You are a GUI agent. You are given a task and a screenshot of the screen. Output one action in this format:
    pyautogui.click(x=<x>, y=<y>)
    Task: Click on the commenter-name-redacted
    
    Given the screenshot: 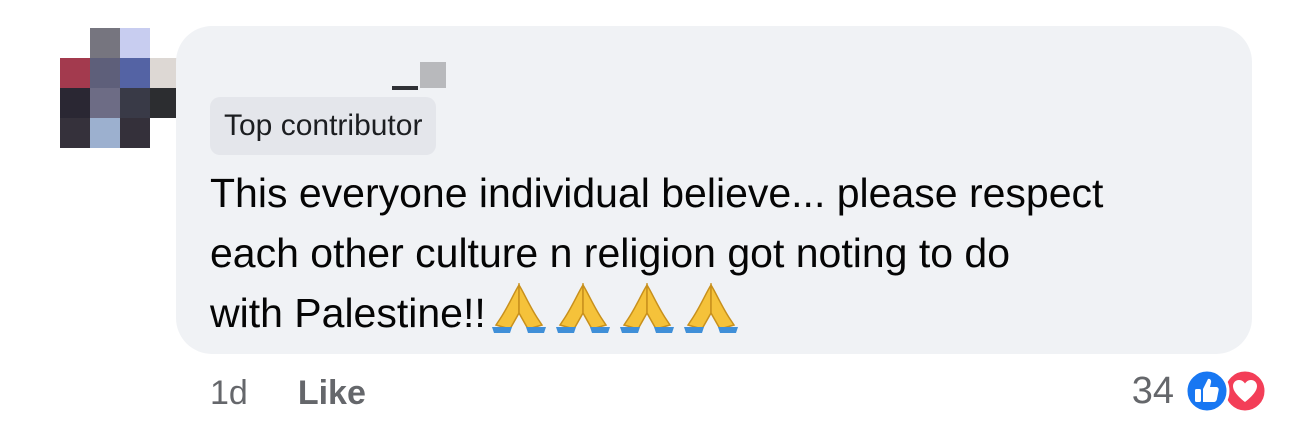 What is the action you would take?
    pyautogui.click(x=423, y=75)
    